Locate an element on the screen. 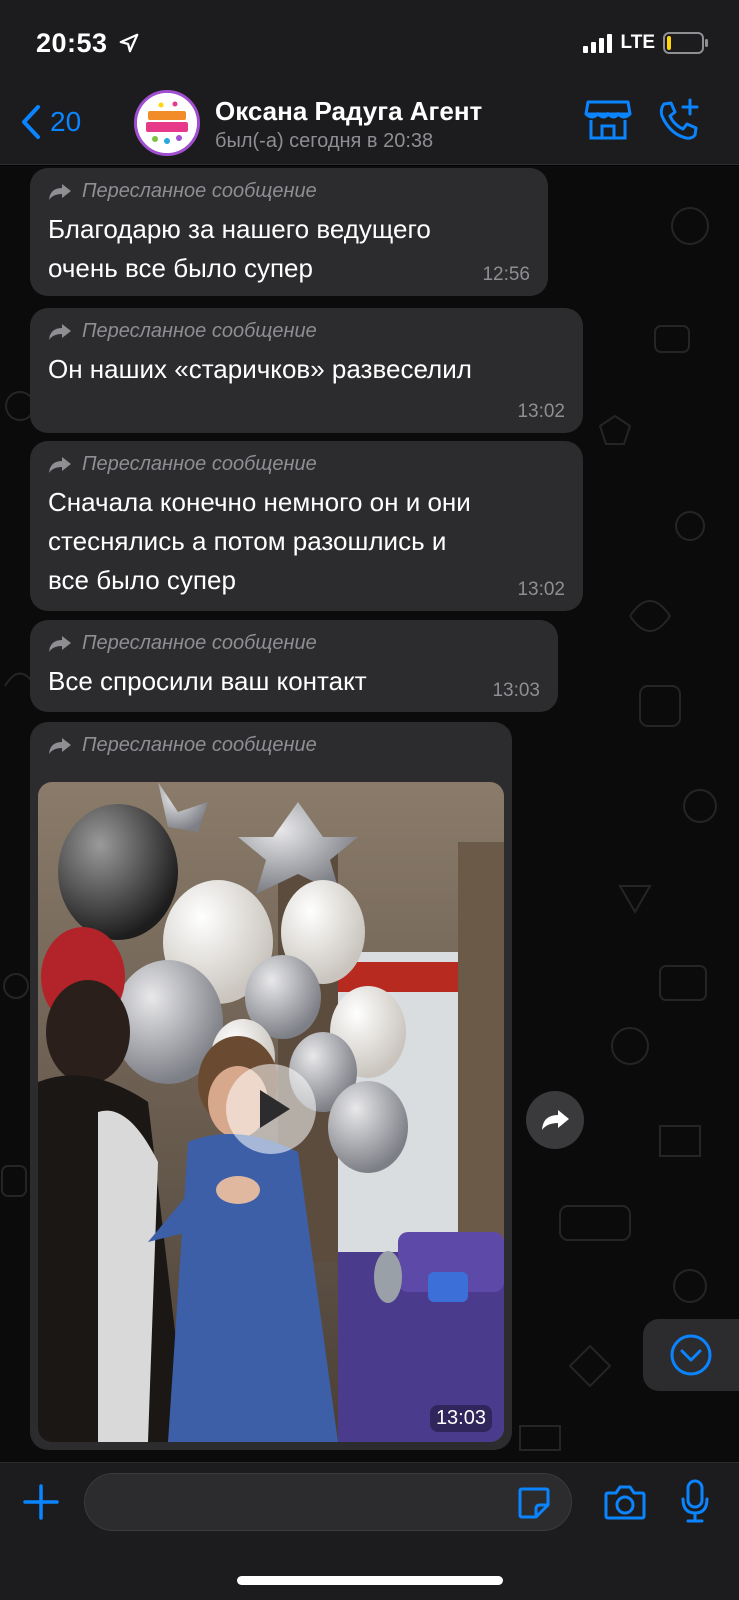 This screenshot has width=739, height=1600. plus-icon is located at coordinates (41, 1502).